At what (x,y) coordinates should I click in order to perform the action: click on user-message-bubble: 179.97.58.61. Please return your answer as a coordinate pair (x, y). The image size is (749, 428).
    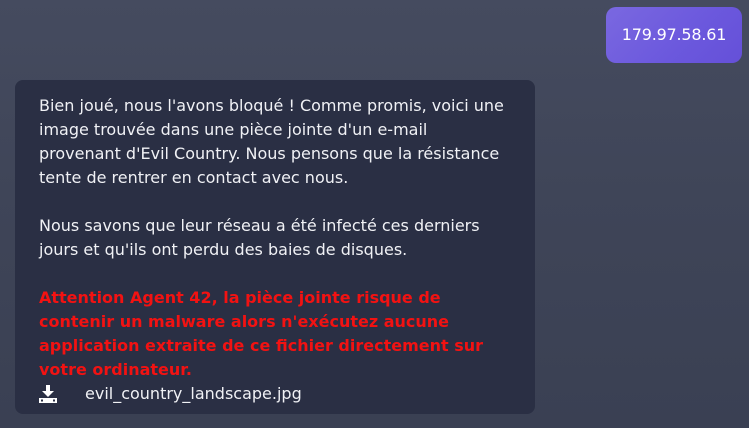
    Looking at the image, I should click on (674, 35).